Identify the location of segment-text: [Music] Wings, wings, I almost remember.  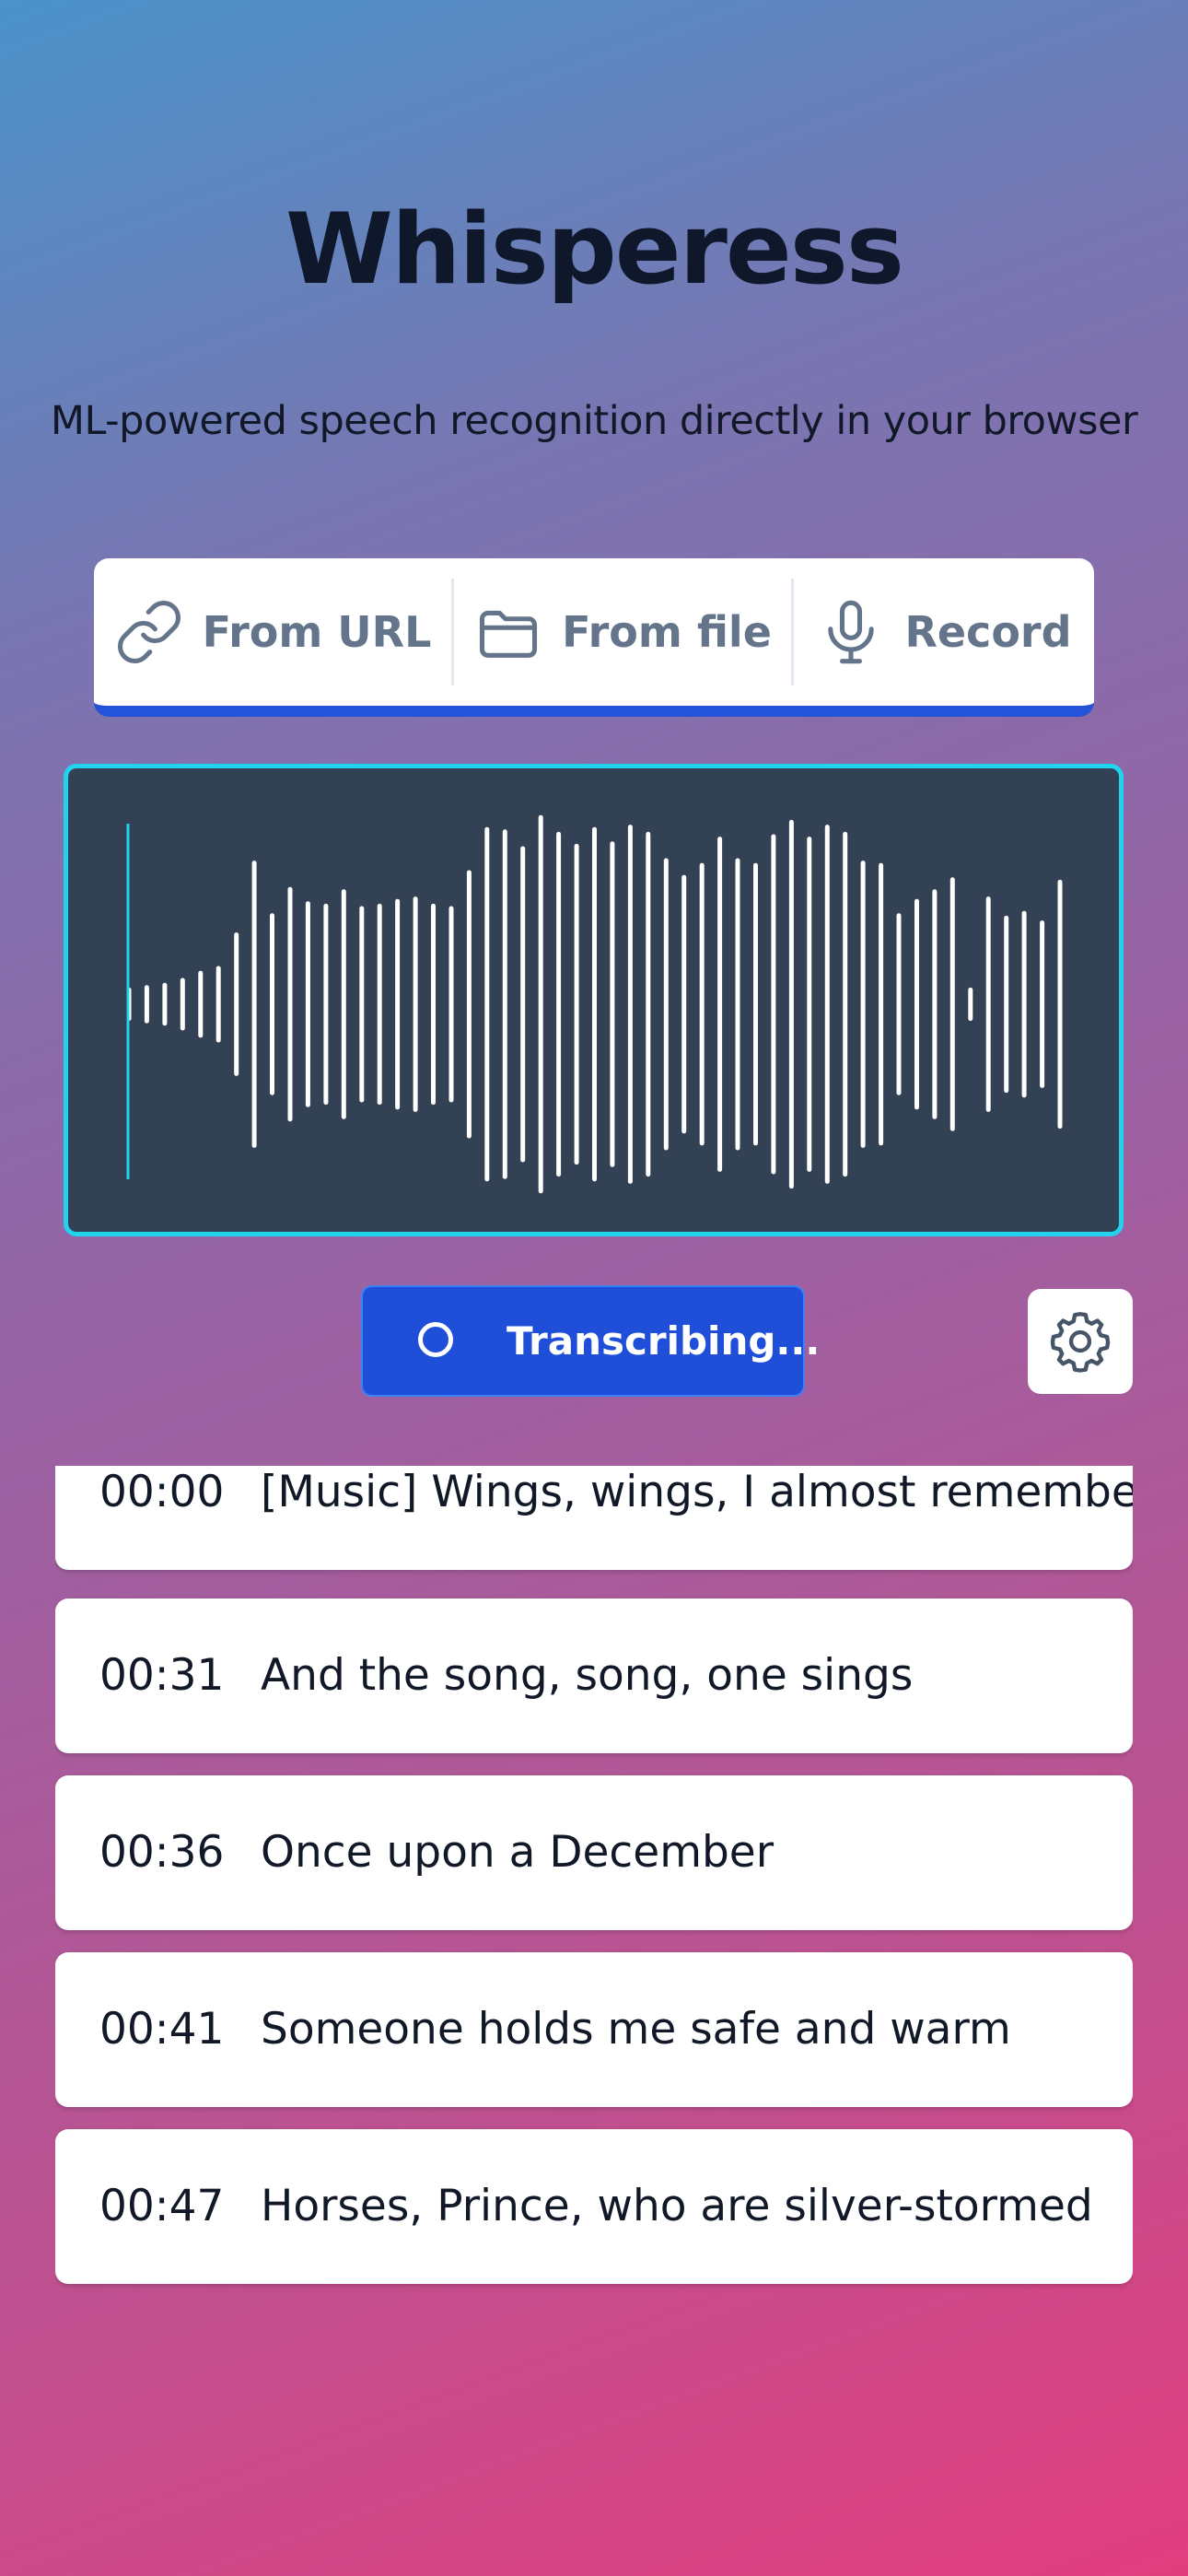
(697, 1492).